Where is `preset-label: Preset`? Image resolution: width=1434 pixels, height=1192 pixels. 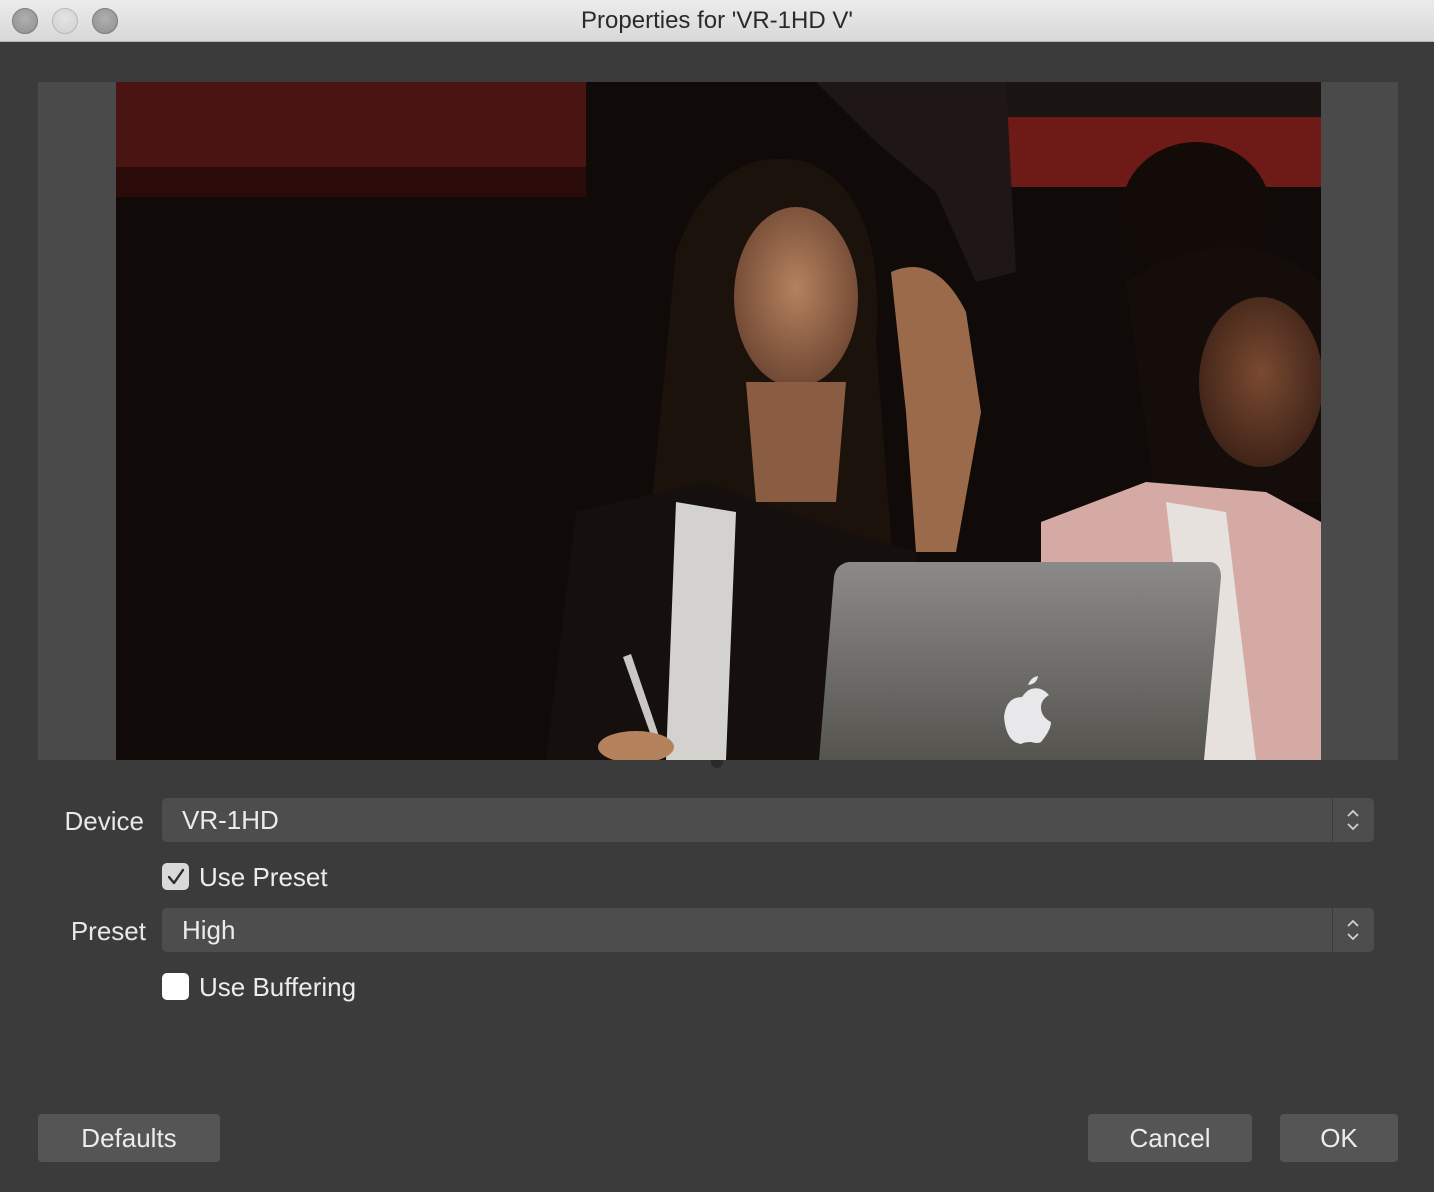 preset-label: Preset is located at coordinates (108, 931).